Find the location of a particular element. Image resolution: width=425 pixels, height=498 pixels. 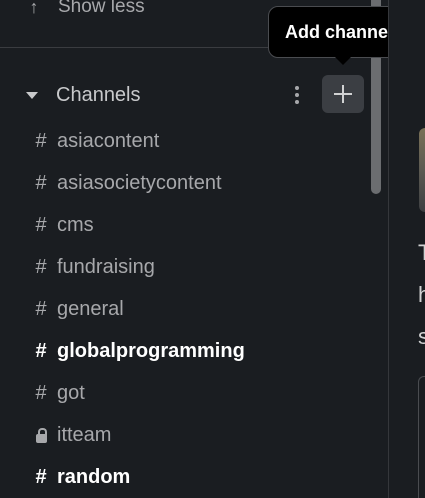

channels-section-title: Channels is located at coordinates (98, 95).